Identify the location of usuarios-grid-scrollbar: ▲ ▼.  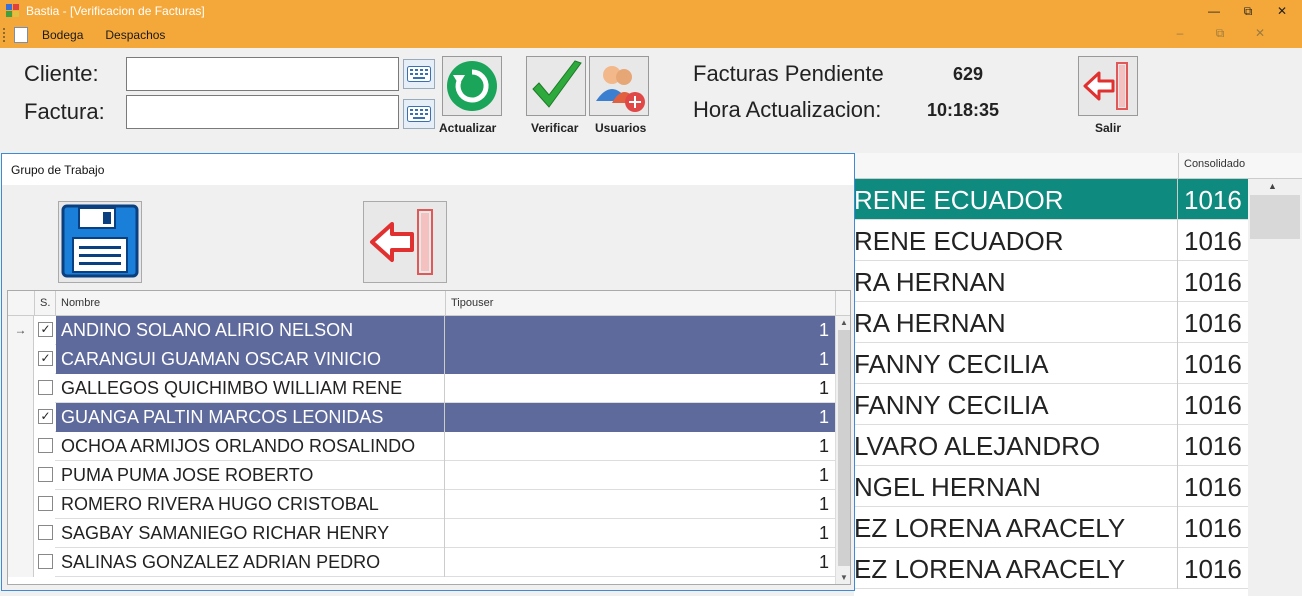
(842, 450).